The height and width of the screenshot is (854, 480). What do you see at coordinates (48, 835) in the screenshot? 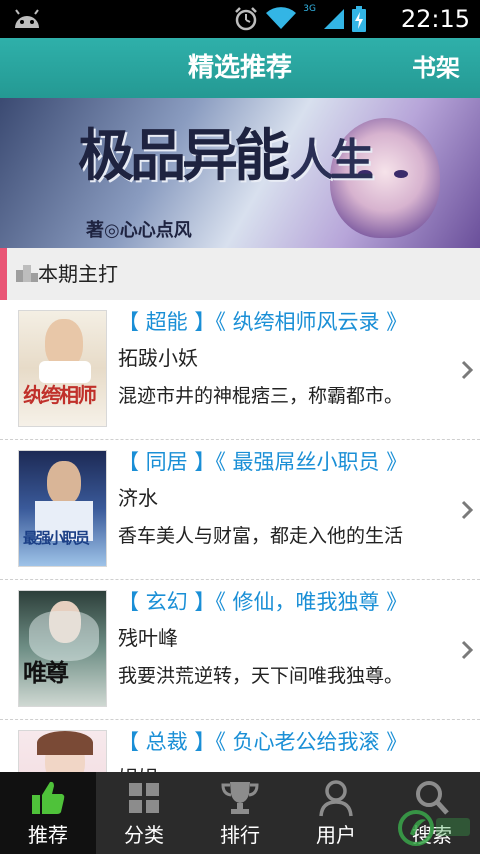
I see `nav-label: 推荐` at bounding box center [48, 835].